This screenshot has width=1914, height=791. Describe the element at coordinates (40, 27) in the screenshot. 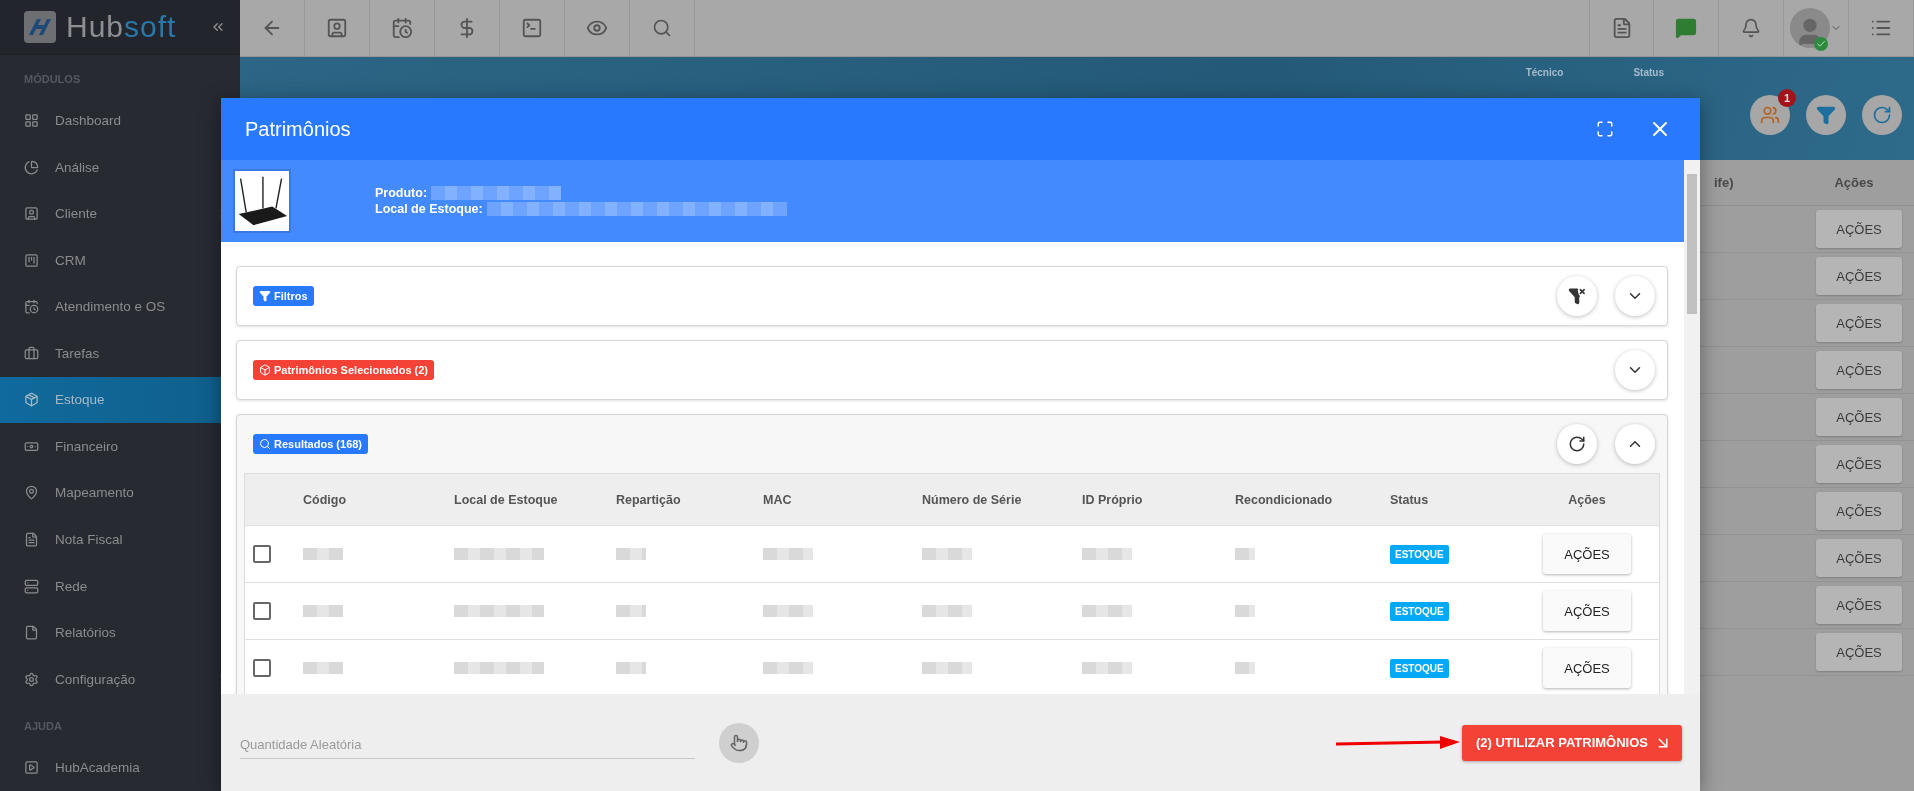

I see `logo-icon` at that location.